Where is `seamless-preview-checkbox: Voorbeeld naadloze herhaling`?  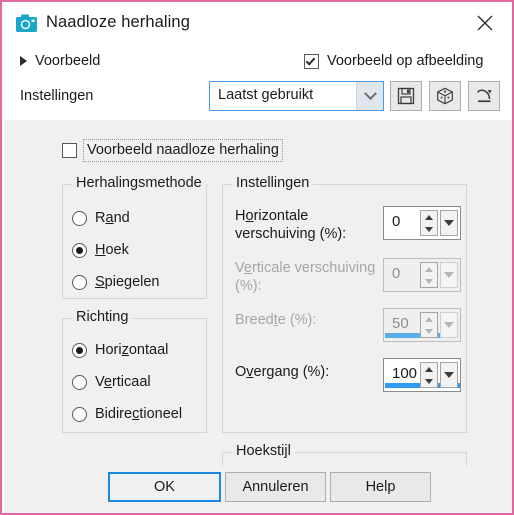 seamless-preview-checkbox: Voorbeeld naadloze herhaling is located at coordinates (172, 150).